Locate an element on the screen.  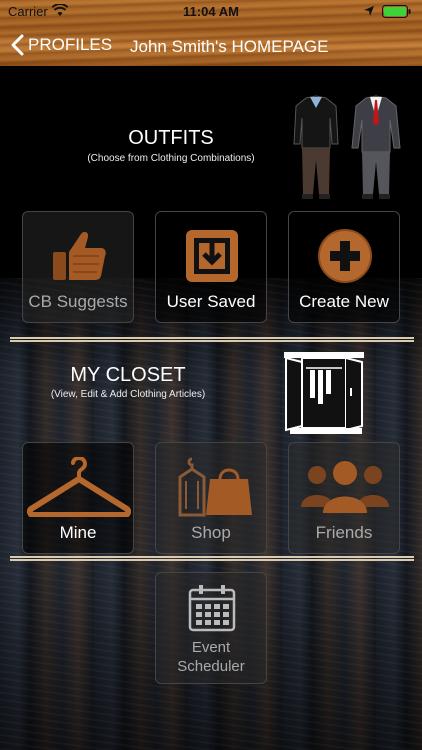
friends-tile: Friends is located at coordinates (344, 498).